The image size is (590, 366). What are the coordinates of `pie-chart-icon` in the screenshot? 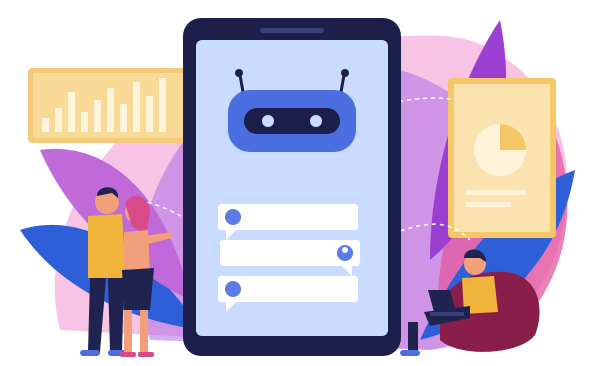 It's located at (502, 158).